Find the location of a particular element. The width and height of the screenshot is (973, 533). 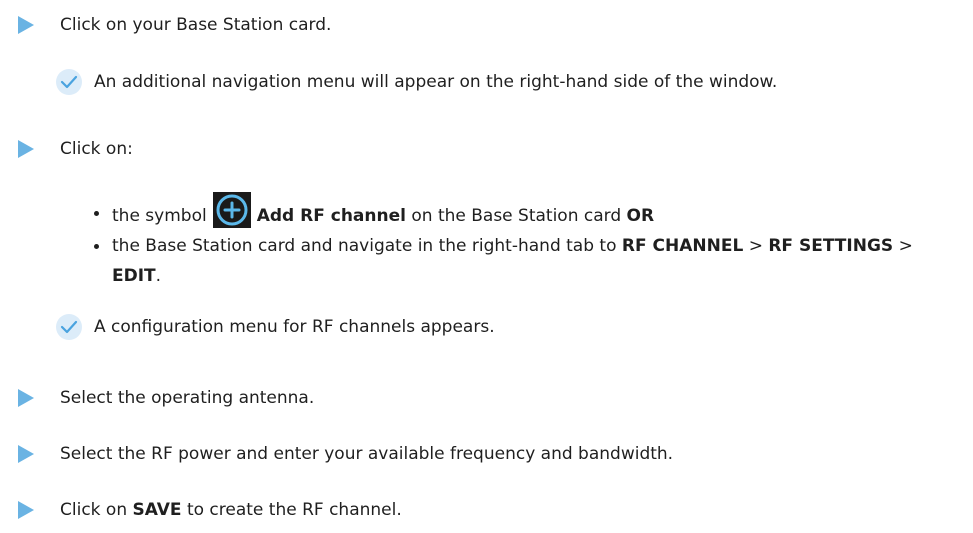

step-select-antenna: Select the operating antenna. is located at coordinates (157, 398).